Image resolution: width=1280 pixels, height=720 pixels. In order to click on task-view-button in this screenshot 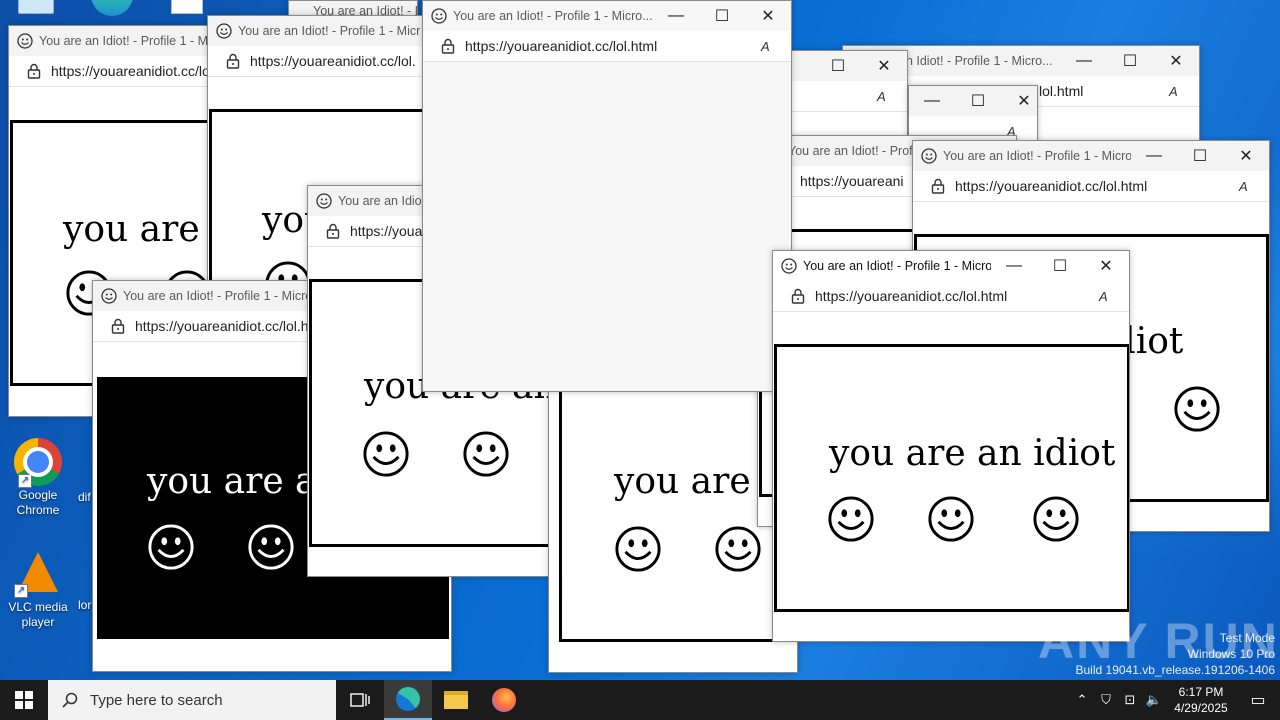, I will do `click(360, 700)`.